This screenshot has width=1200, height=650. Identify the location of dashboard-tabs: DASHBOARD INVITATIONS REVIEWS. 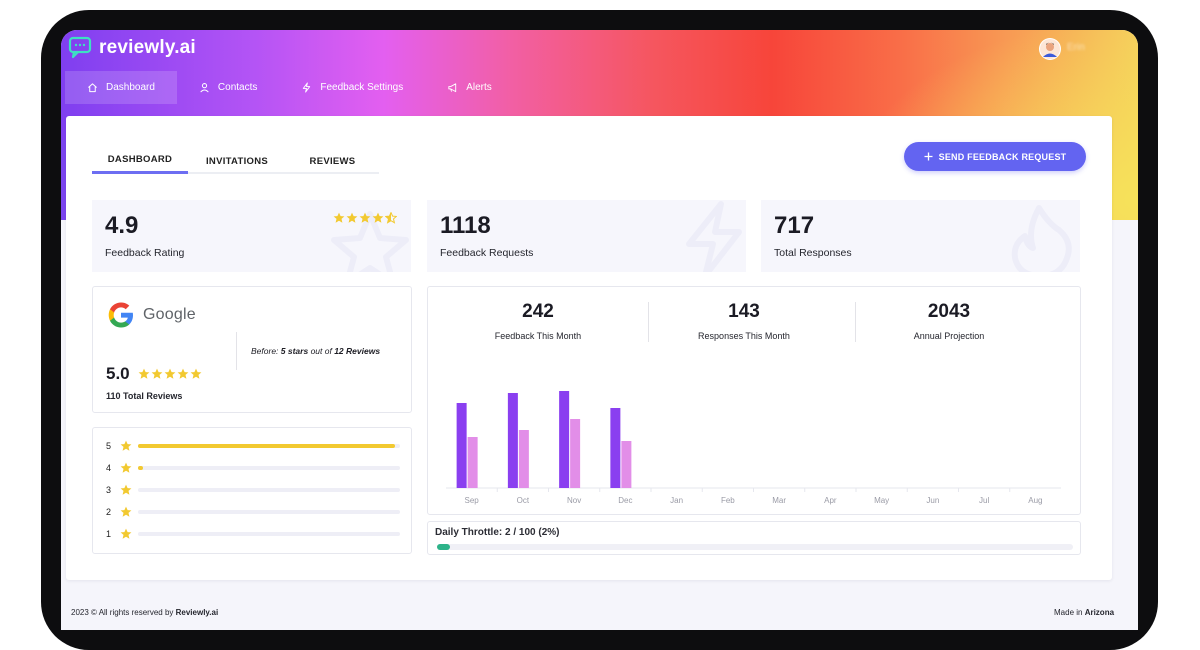
(235, 161).